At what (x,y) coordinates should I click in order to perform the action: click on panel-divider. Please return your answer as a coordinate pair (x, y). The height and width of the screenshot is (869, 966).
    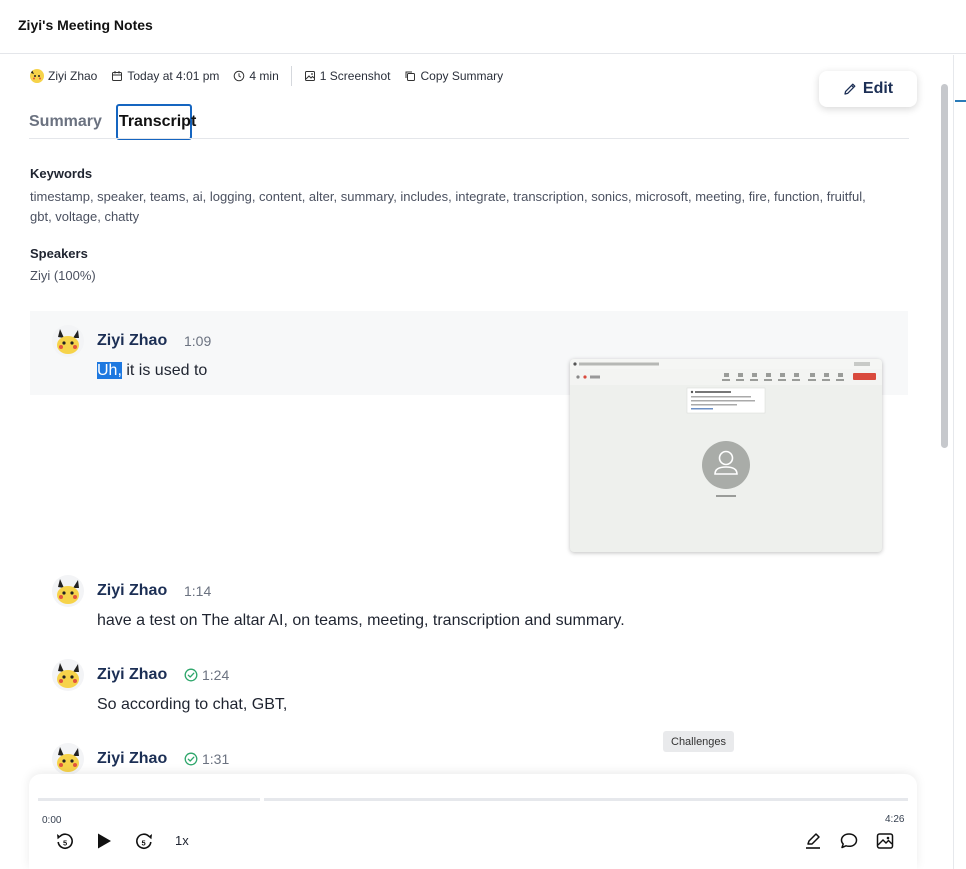
    Looking at the image, I should click on (953, 462).